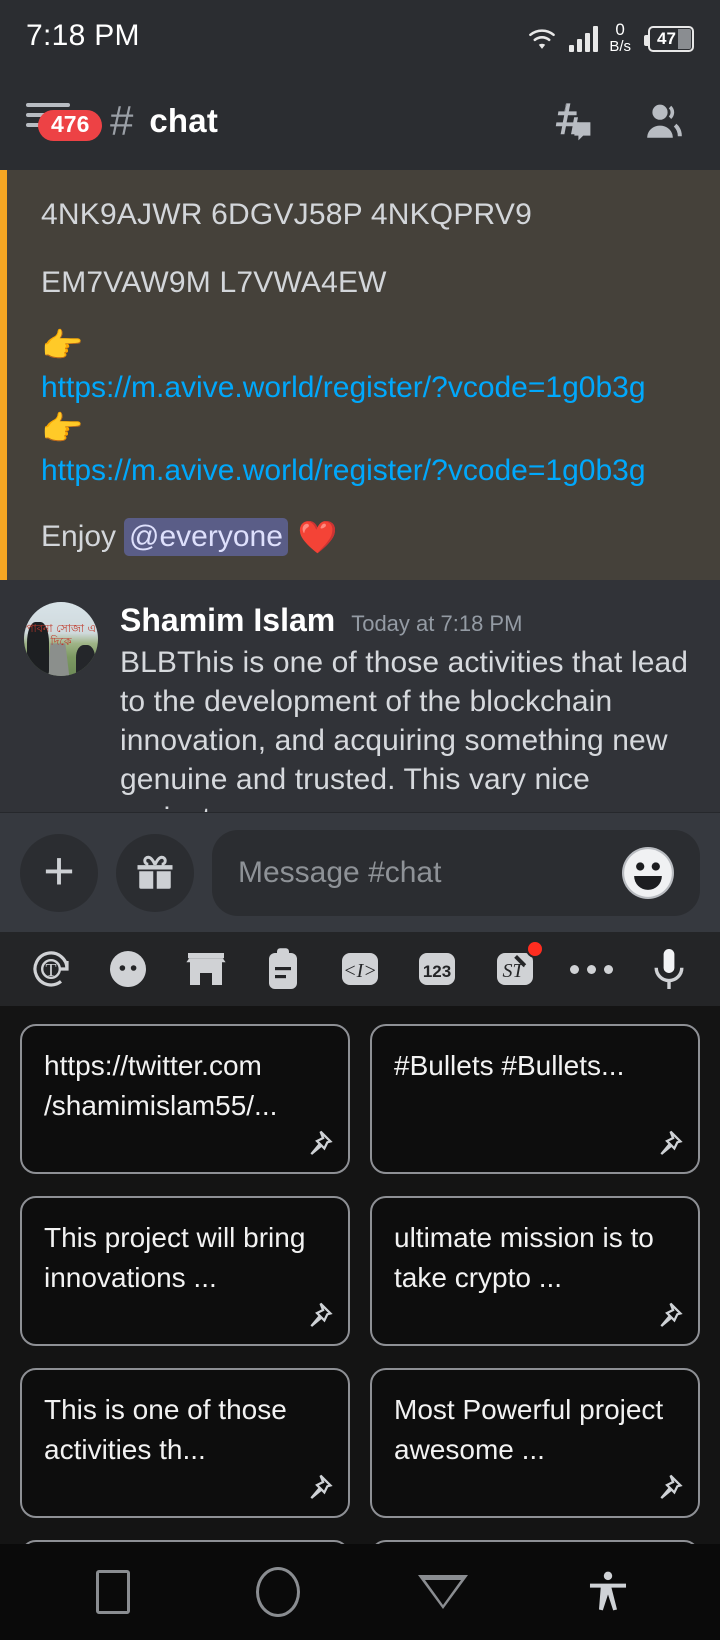 The height and width of the screenshot is (1640, 720). What do you see at coordinates (669, 969) in the screenshot?
I see `microphone-icon` at bounding box center [669, 969].